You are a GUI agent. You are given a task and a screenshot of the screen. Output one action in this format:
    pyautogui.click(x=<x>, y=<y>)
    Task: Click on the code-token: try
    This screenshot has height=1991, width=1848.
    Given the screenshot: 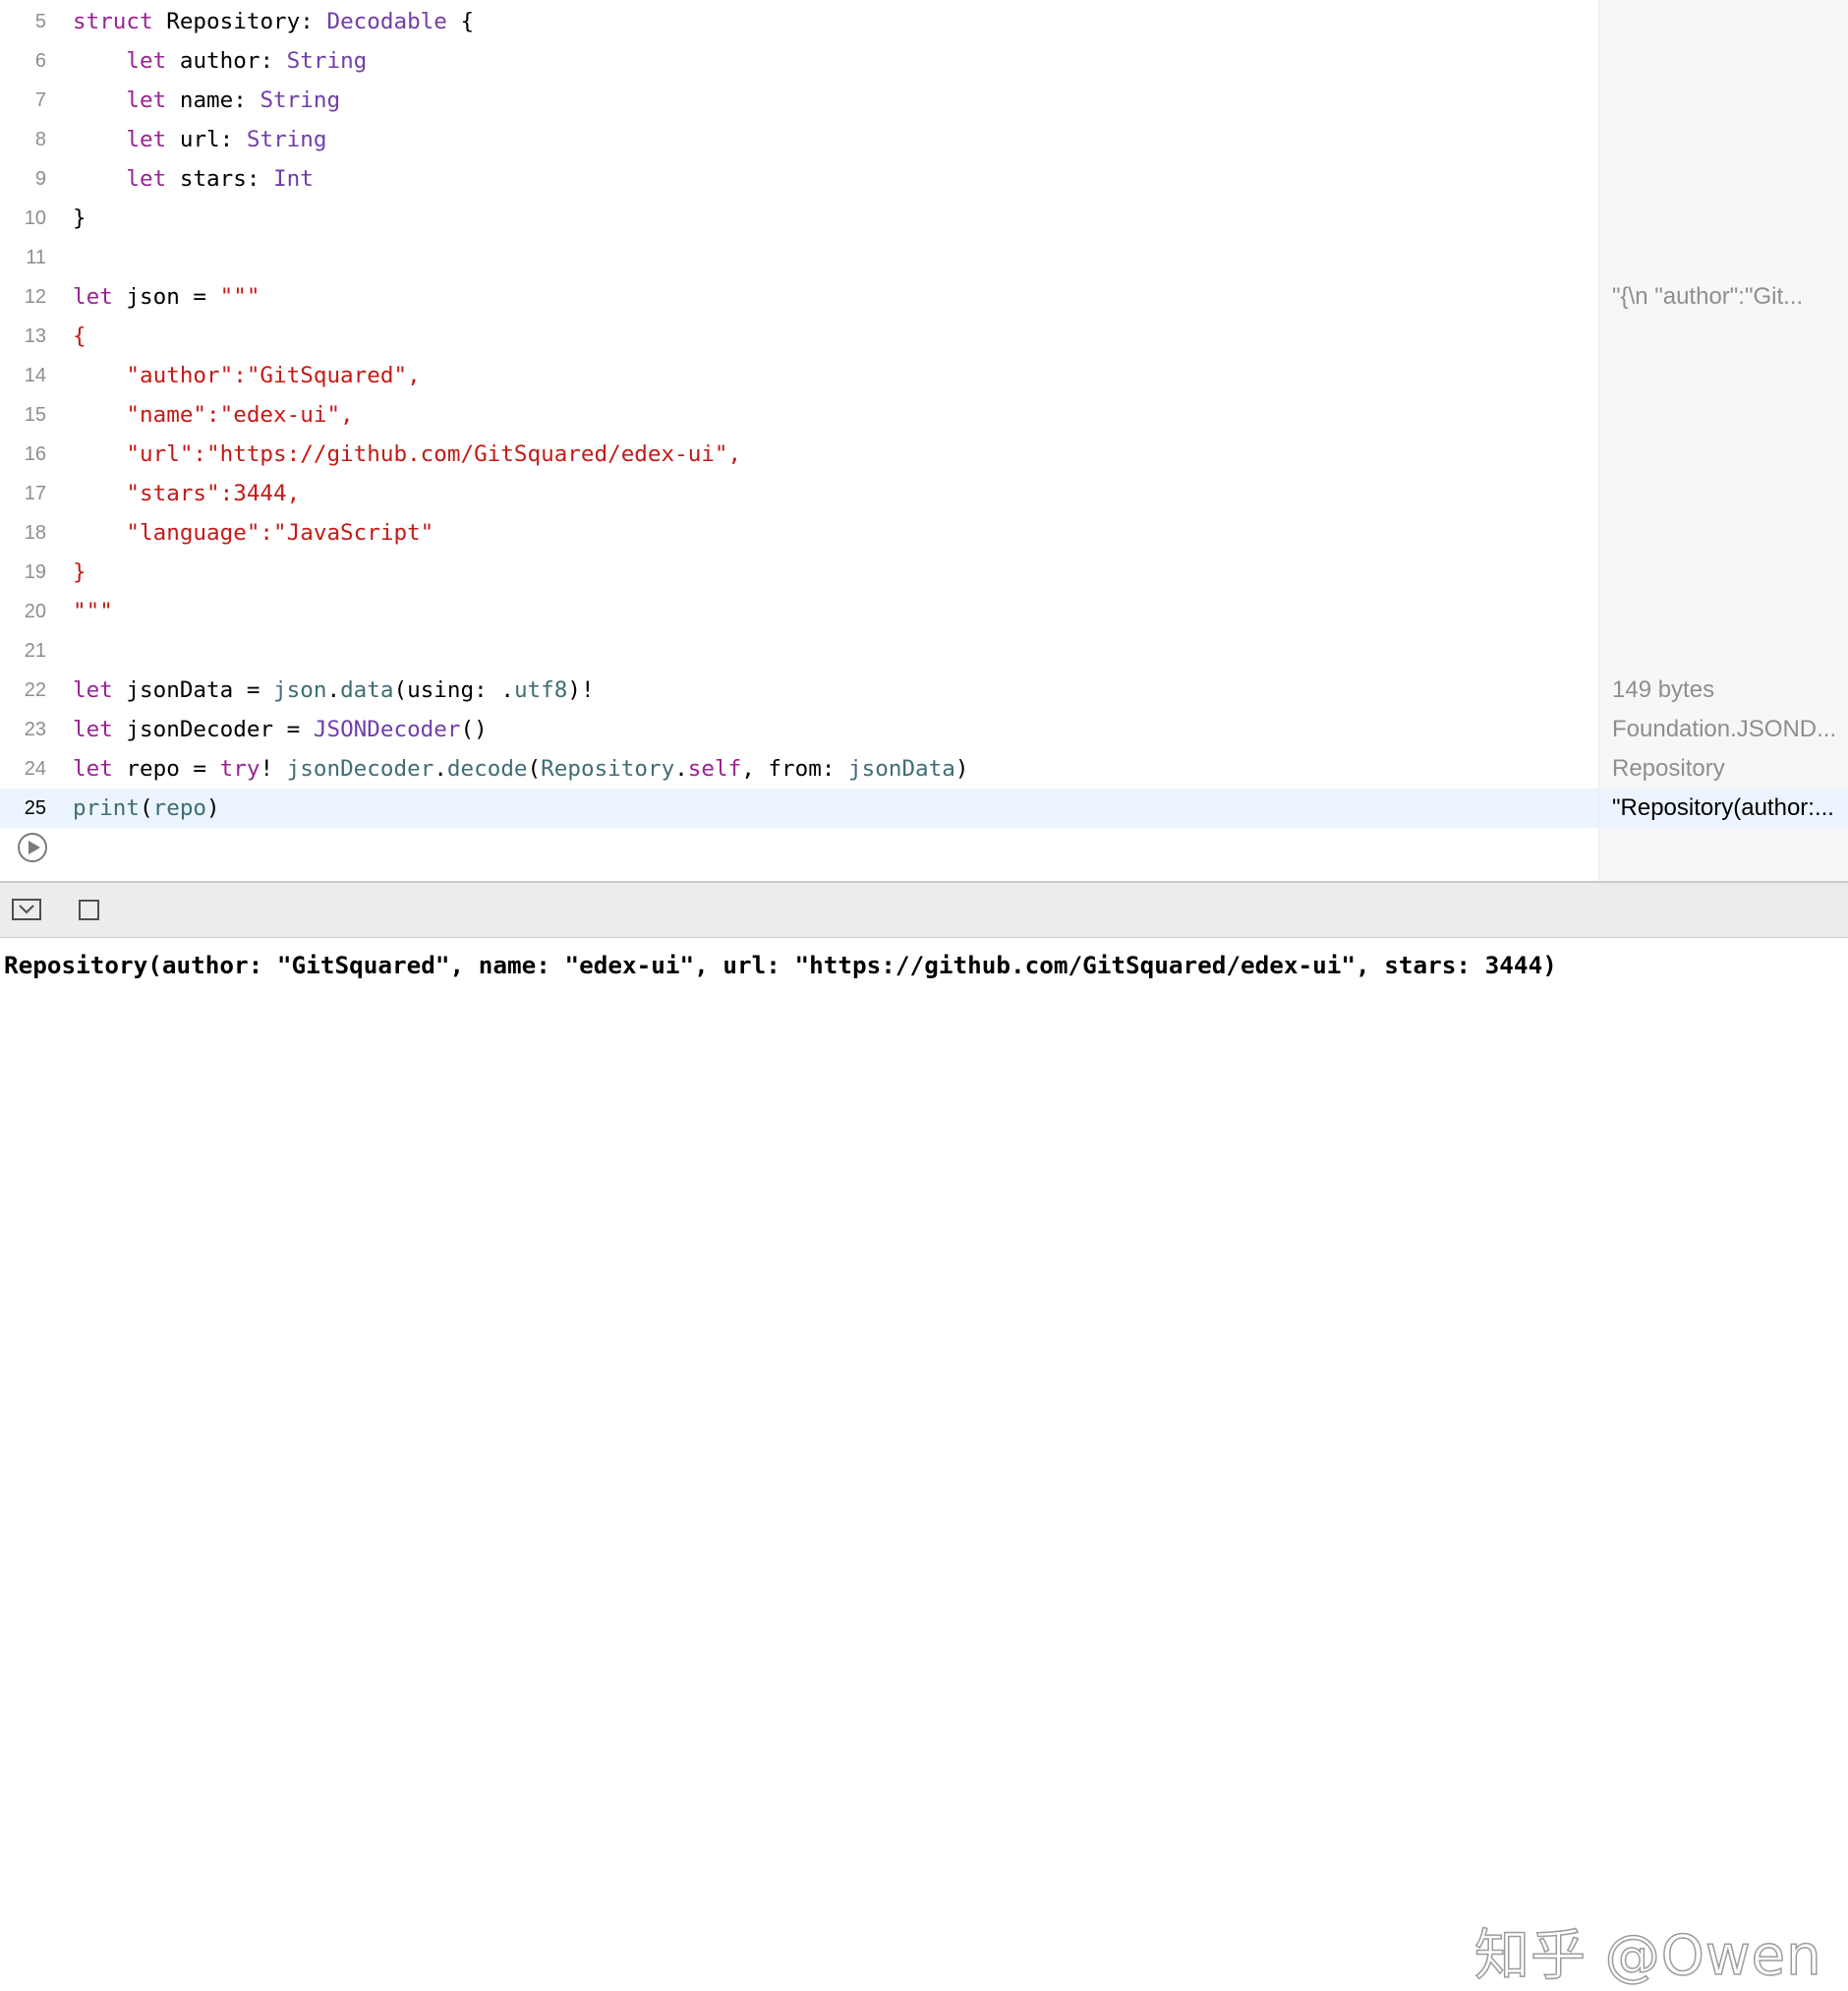 What is the action you would take?
    pyautogui.click(x=240, y=769)
    